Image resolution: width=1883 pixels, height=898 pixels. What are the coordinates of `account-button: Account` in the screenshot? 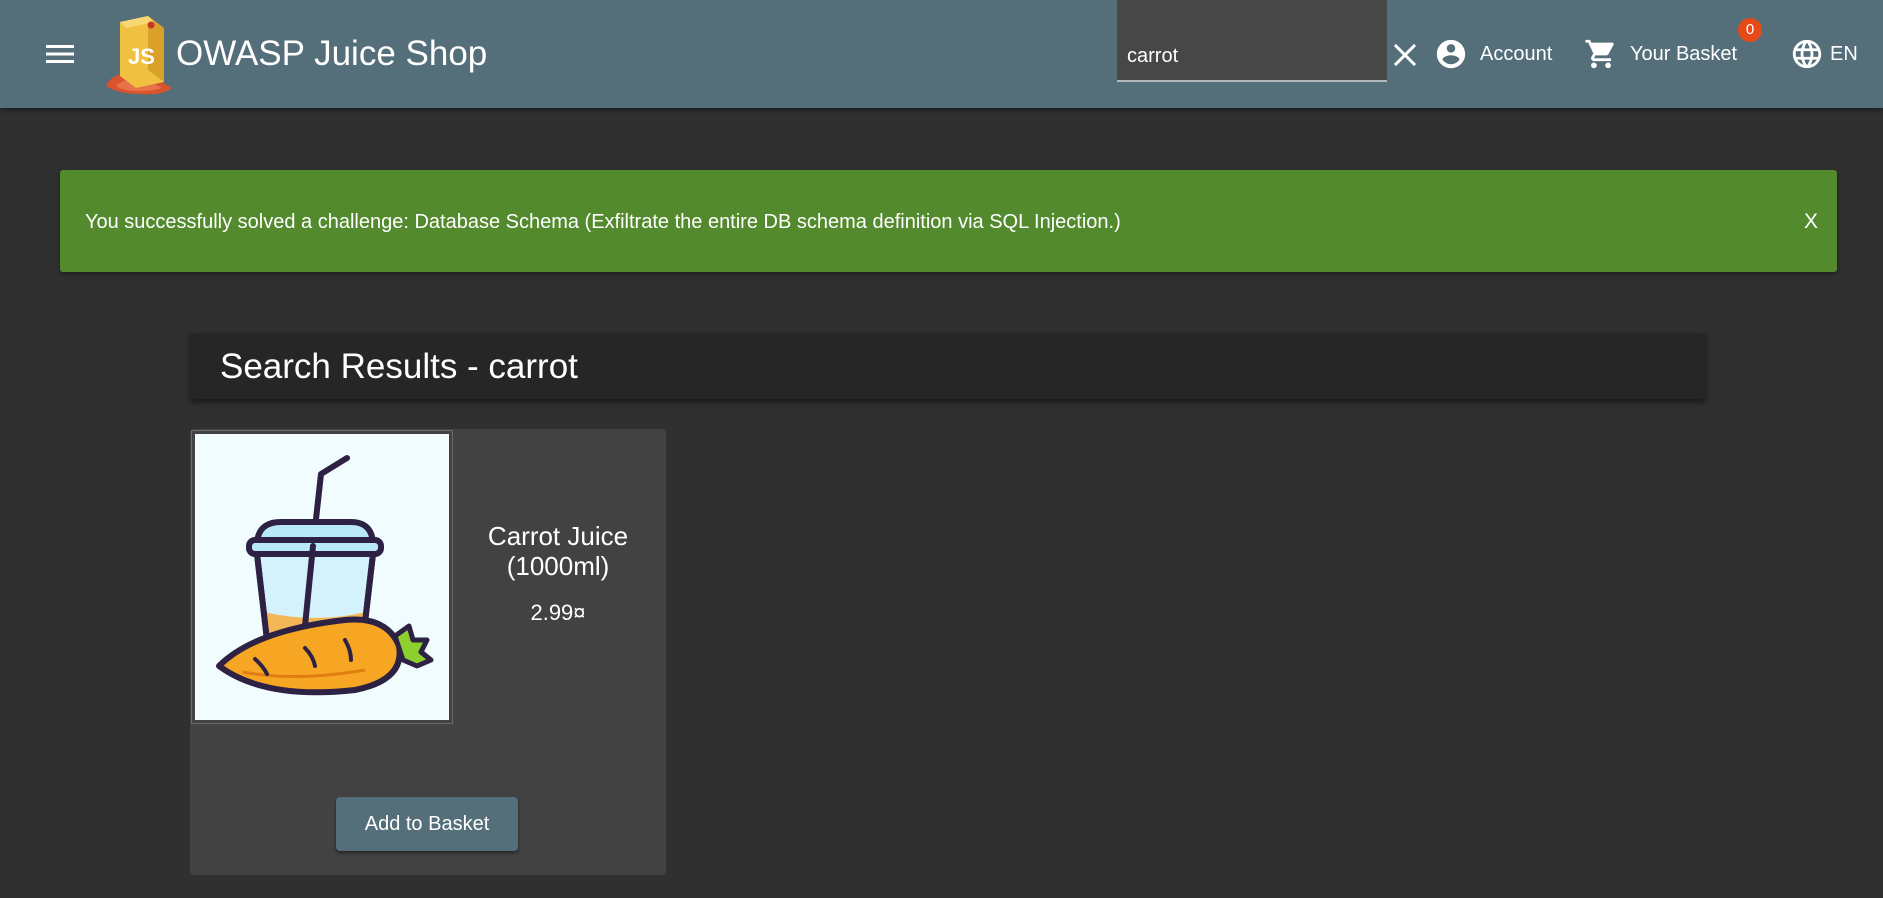 It's located at (1493, 54).